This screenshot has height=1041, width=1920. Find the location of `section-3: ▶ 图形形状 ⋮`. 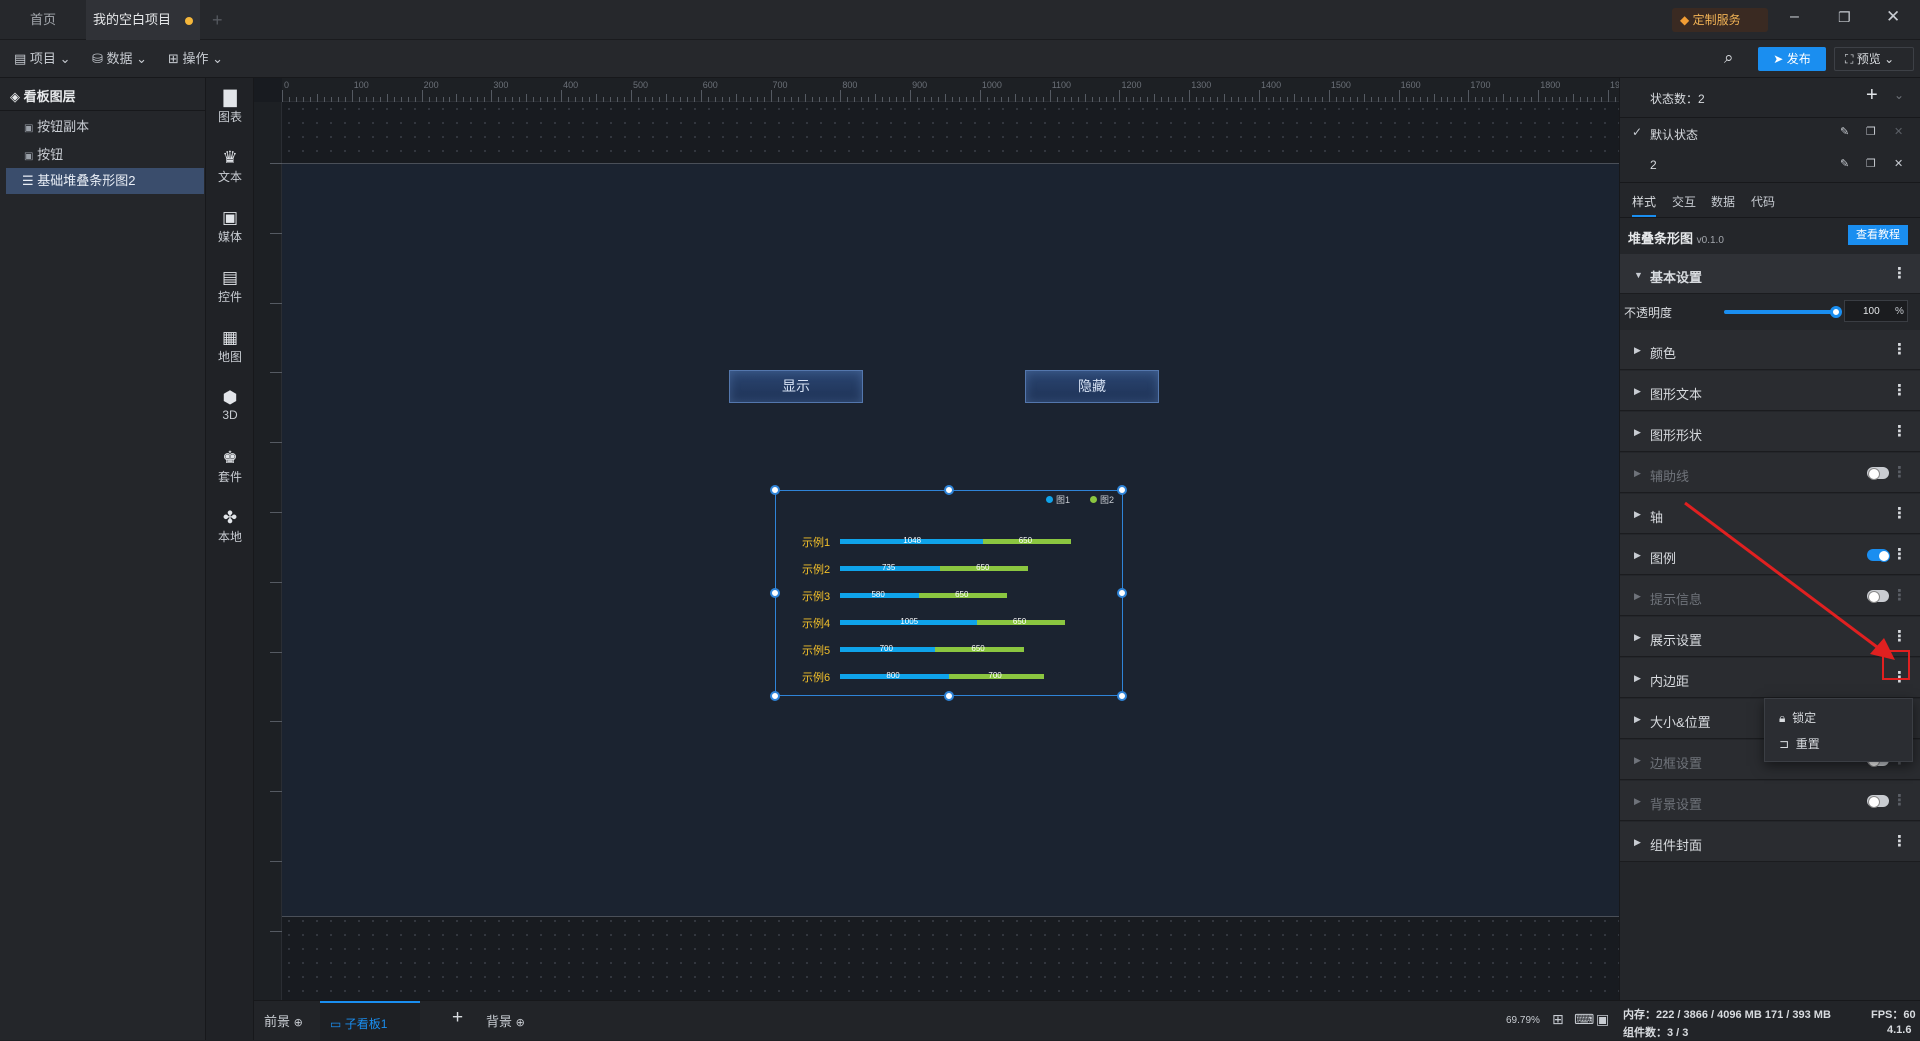

section-3: ▶ 图形形状 ⋮ is located at coordinates (1770, 432).